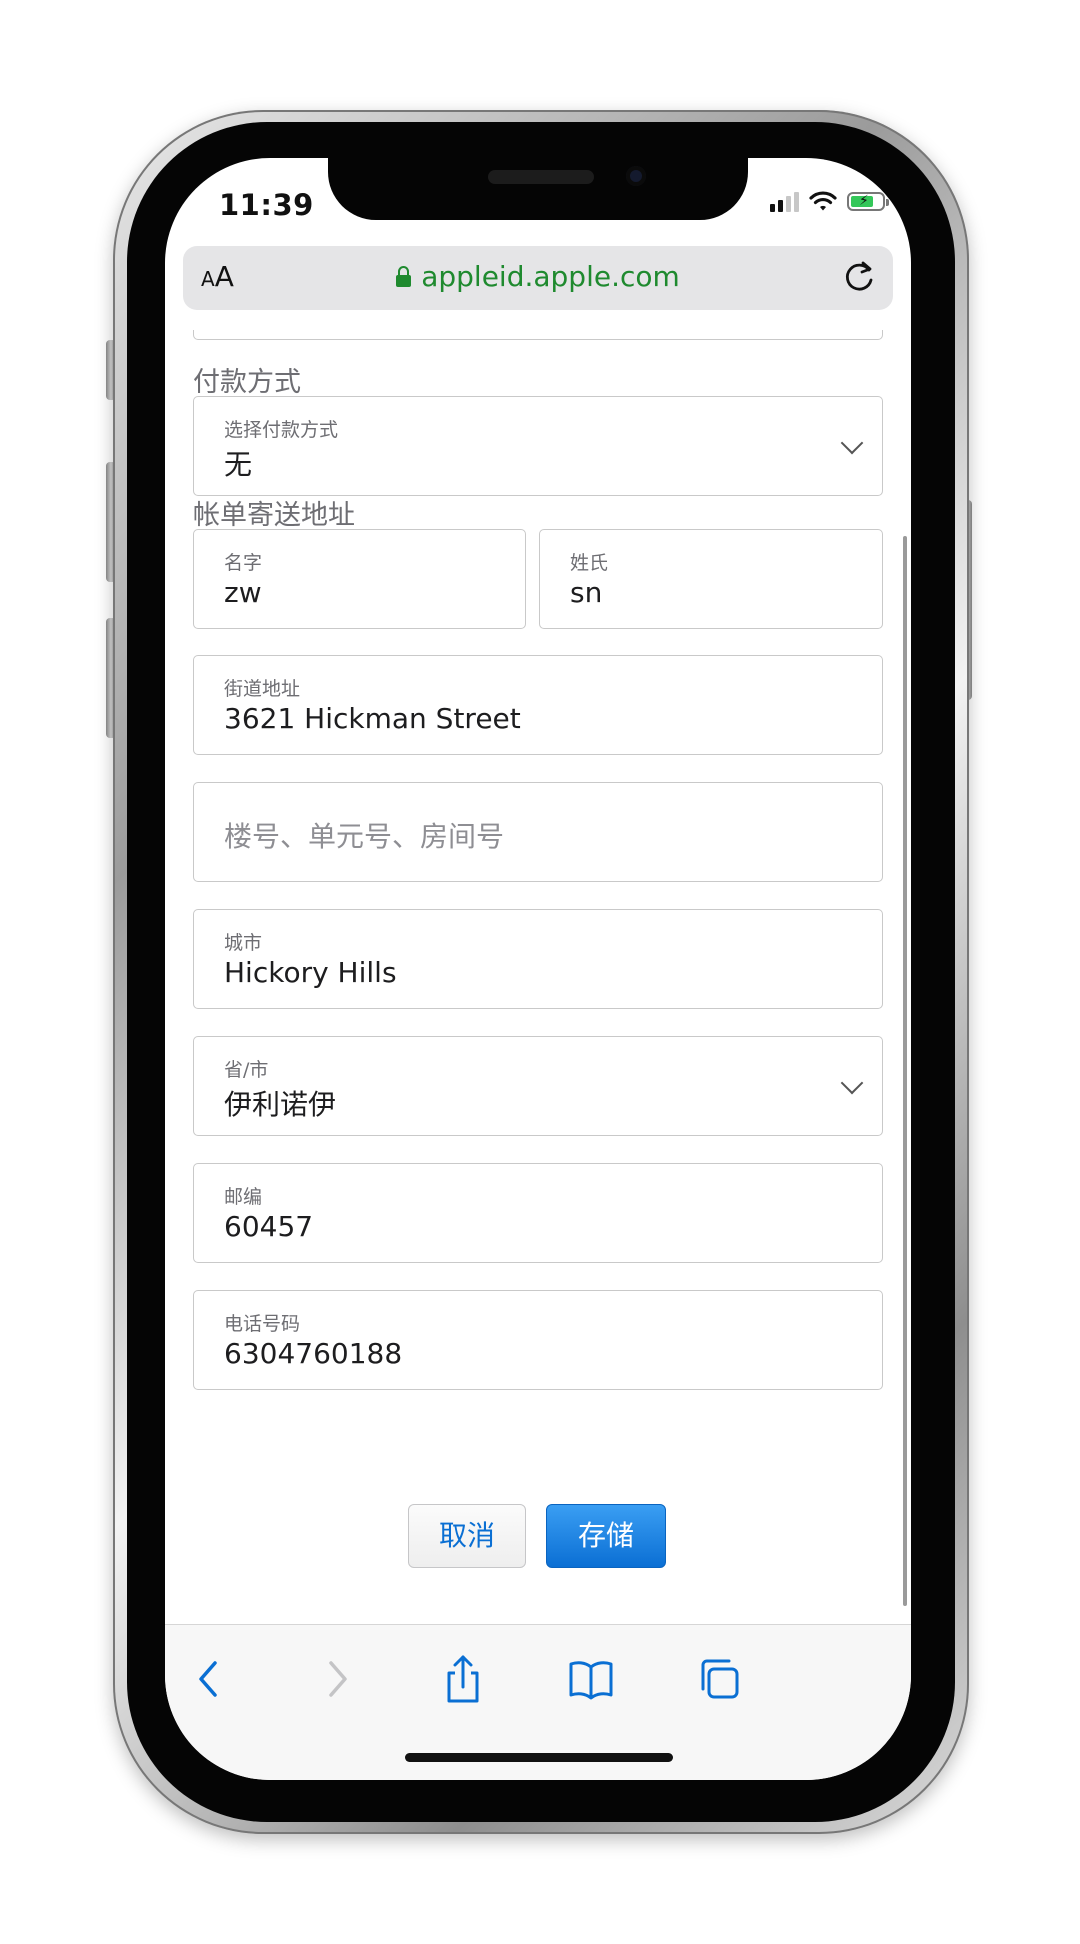 The height and width of the screenshot is (1944, 1080). What do you see at coordinates (636, 176) in the screenshot?
I see `front-camera` at bounding box center [636, 176].